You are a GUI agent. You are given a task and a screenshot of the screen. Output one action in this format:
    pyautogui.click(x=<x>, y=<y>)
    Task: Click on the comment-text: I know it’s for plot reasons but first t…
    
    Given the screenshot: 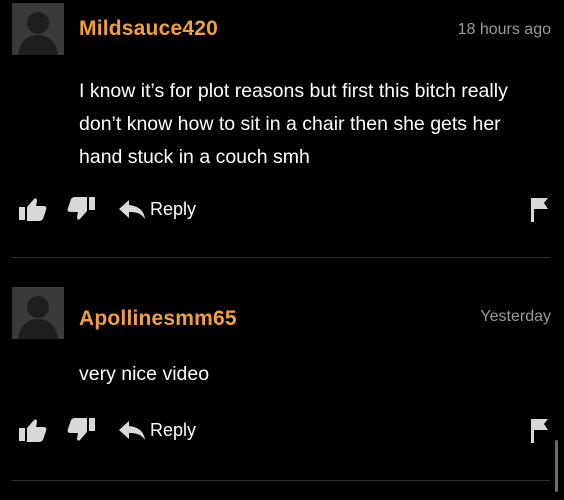 What is the action you would take?
    pyautogui.click(x=293, y=124)
    